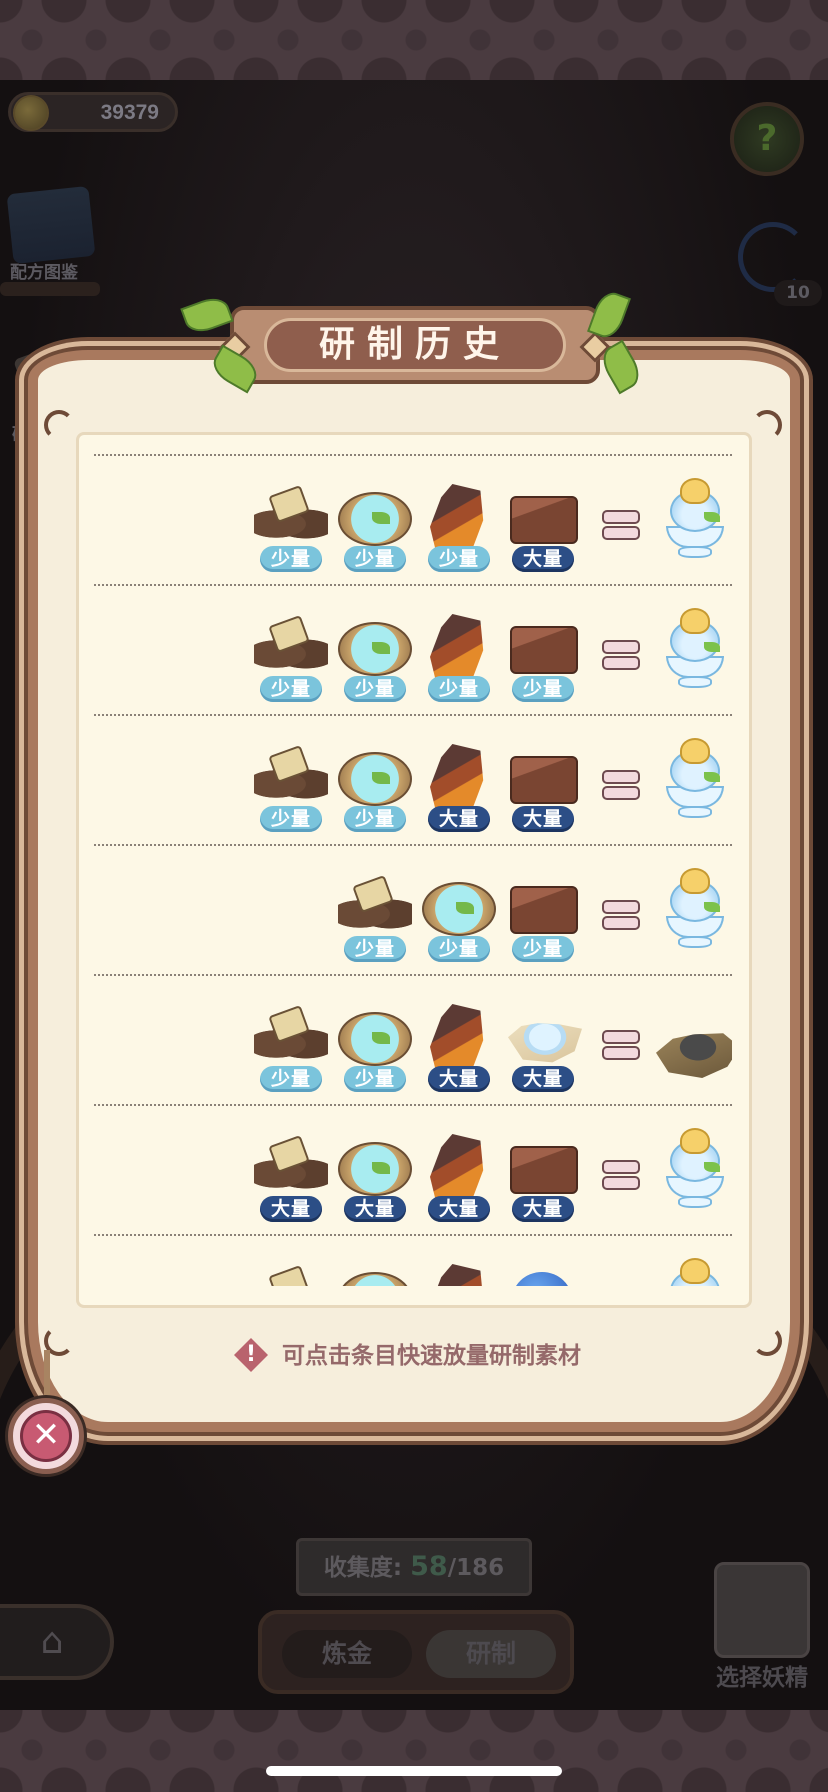 Image resolution: width=828 pixels, height=1792 pixels. I want to click on home-button: ⌂, so click(57, 1642).